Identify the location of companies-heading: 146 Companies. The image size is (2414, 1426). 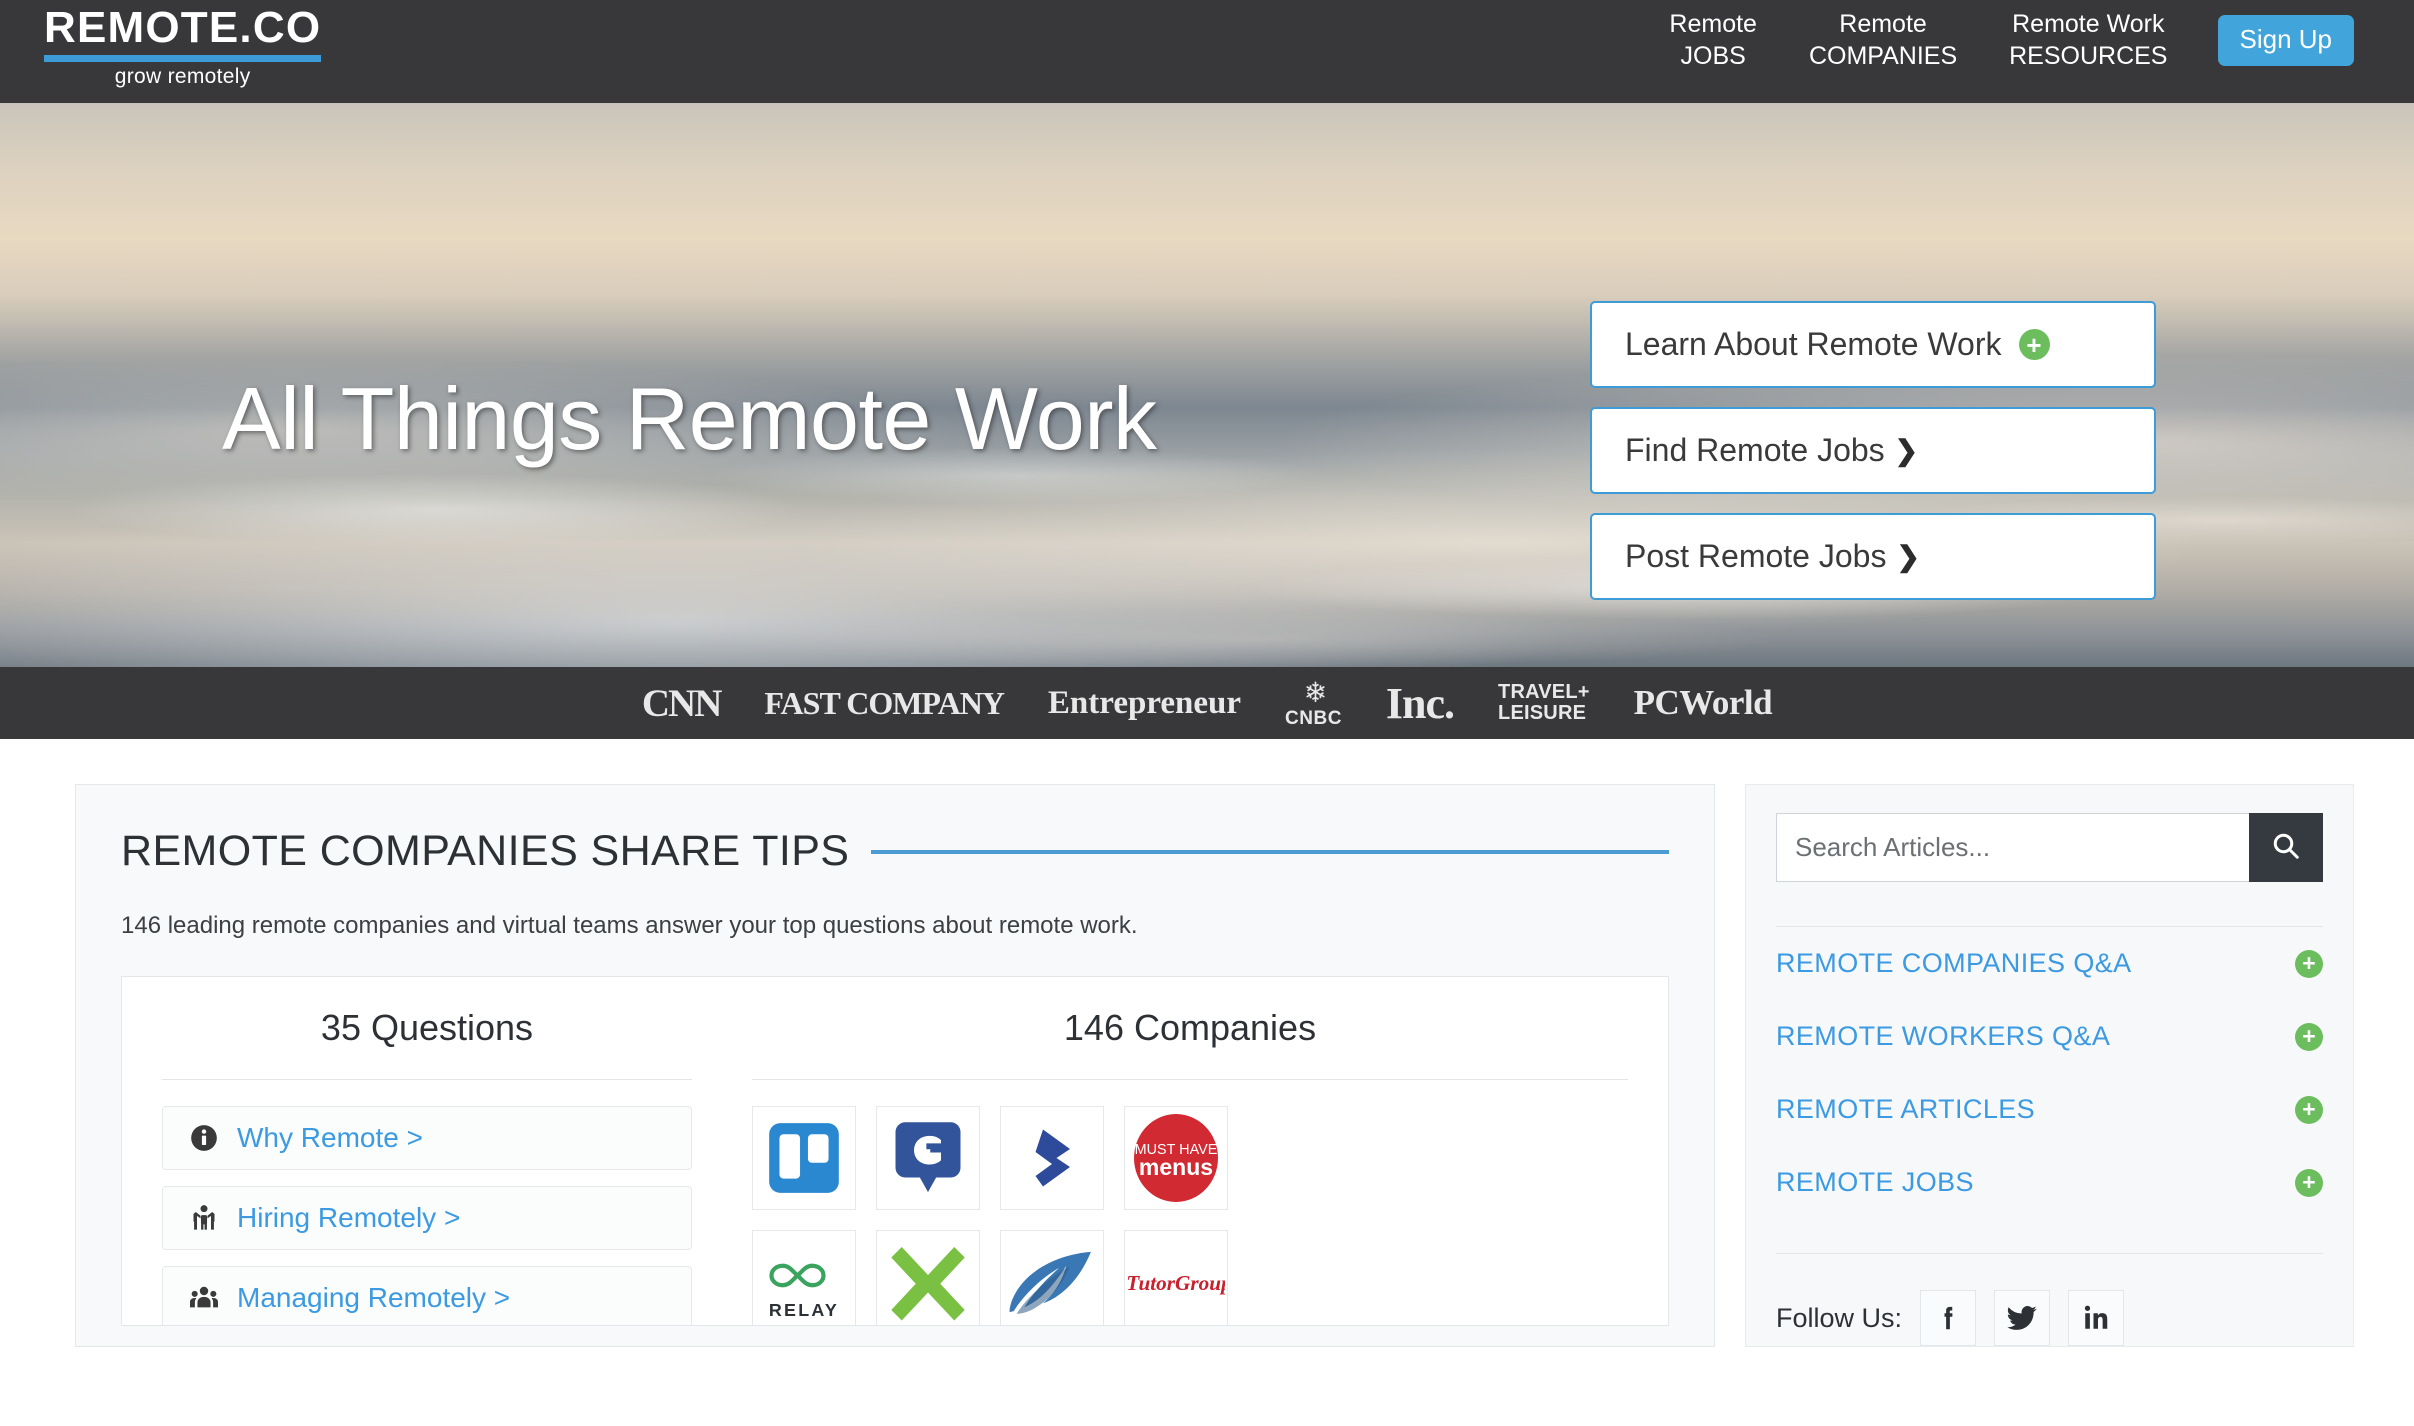
(1190, 1027).